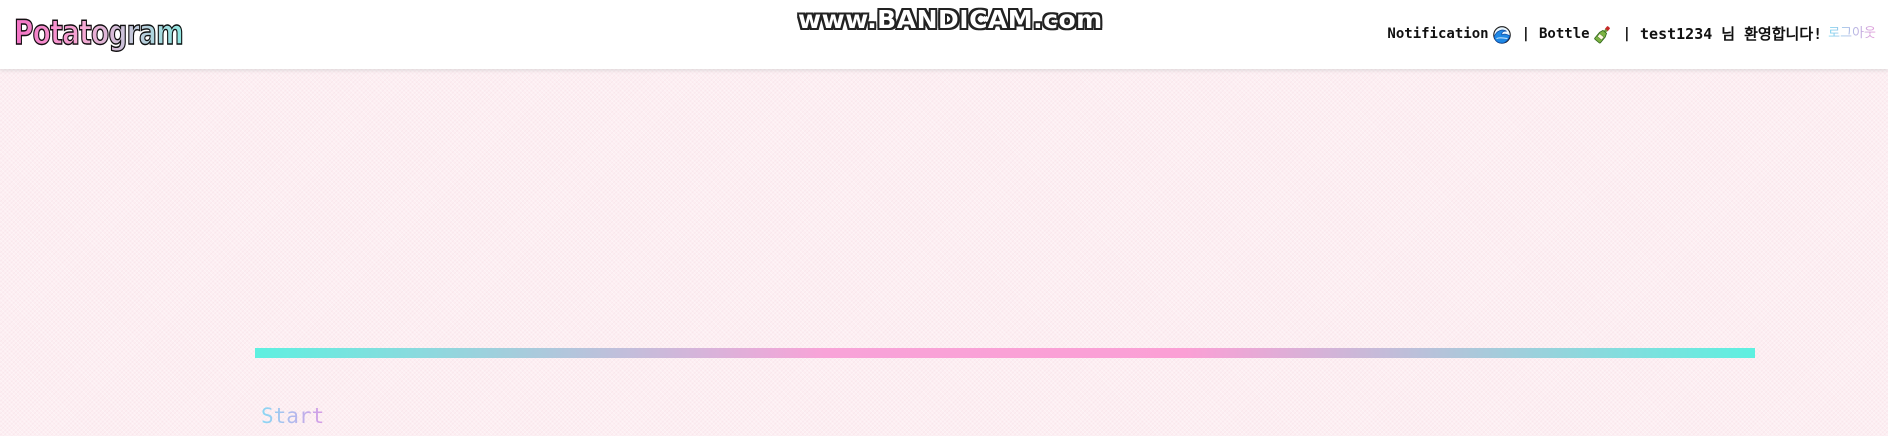  Describe the element at coordinates (98, 32) in the screenshot. I see `app-logo: Potatogram` at that location.